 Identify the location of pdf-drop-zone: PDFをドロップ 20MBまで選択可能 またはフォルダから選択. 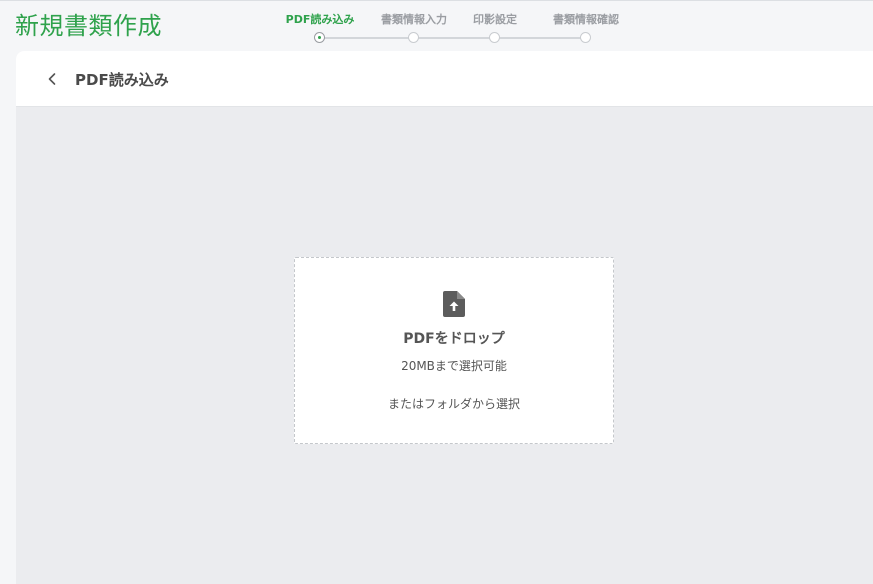
(454, 350).